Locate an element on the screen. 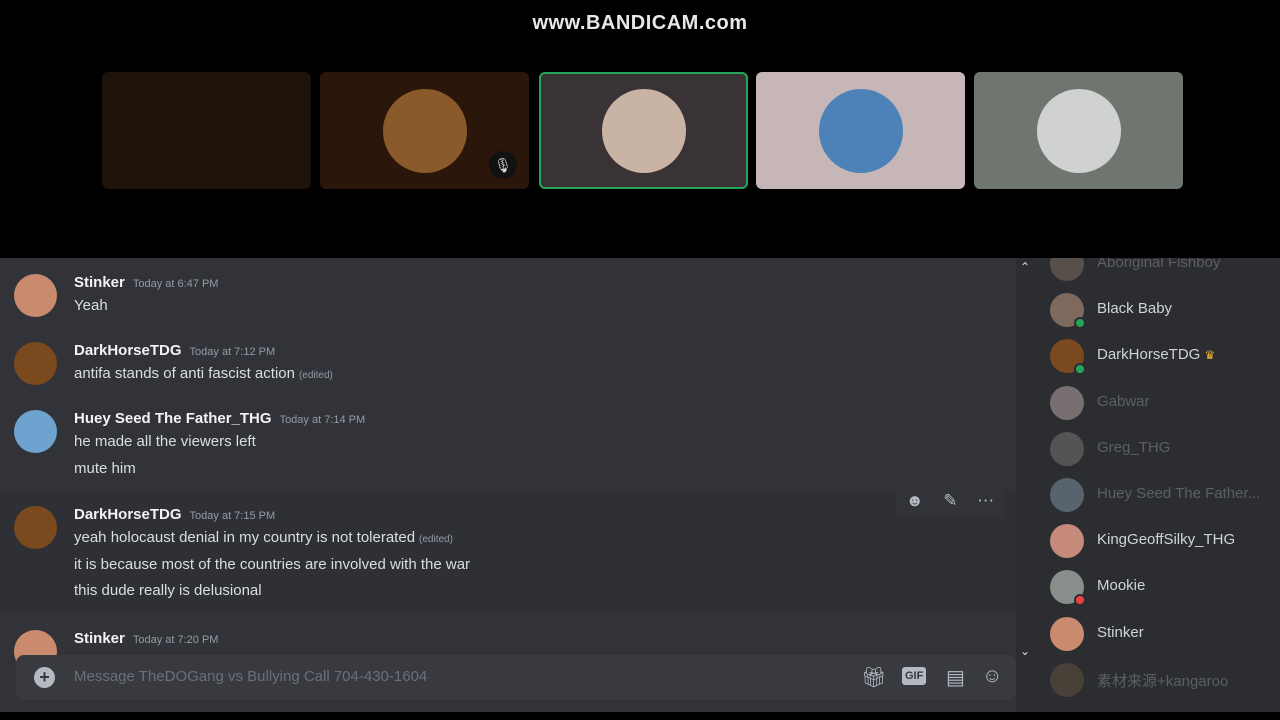 The height and width of the screenshot is (720, 1280). message-author: Stinker Today at 7:20 PM is located at coordinates (146, 638).